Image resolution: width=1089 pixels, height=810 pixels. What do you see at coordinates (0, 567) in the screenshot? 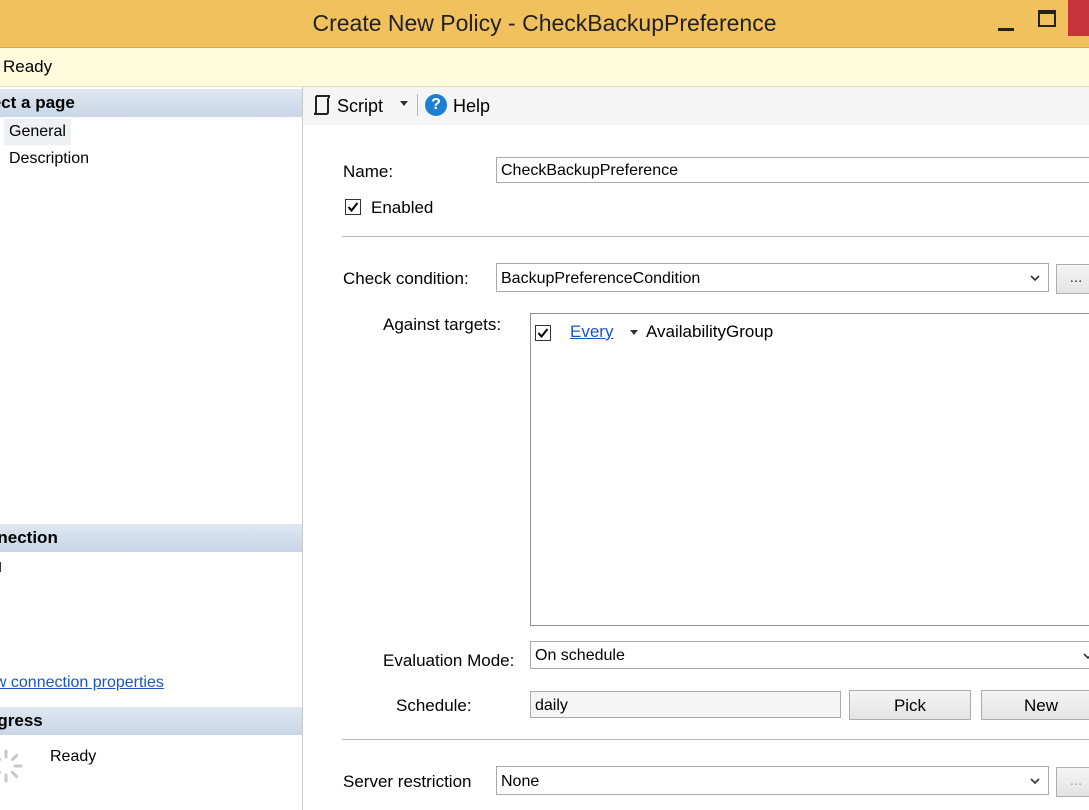
I see `connection-icon` at bounding box center [0, 567].